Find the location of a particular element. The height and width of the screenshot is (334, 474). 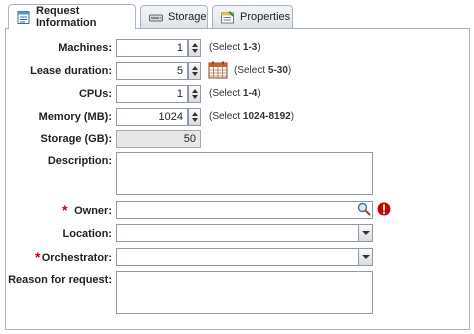

lease-duration-input: 5 is located at coordinates (152, 71).